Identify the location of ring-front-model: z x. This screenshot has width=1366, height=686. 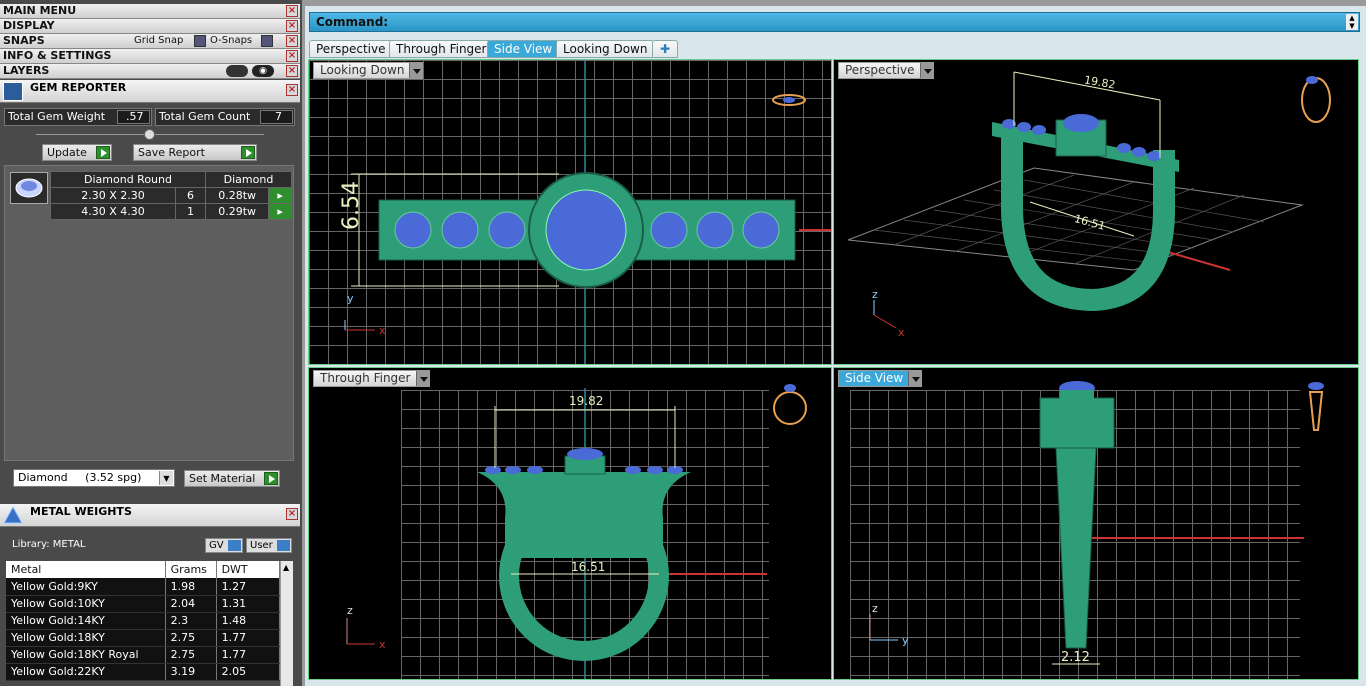
(576, 531).